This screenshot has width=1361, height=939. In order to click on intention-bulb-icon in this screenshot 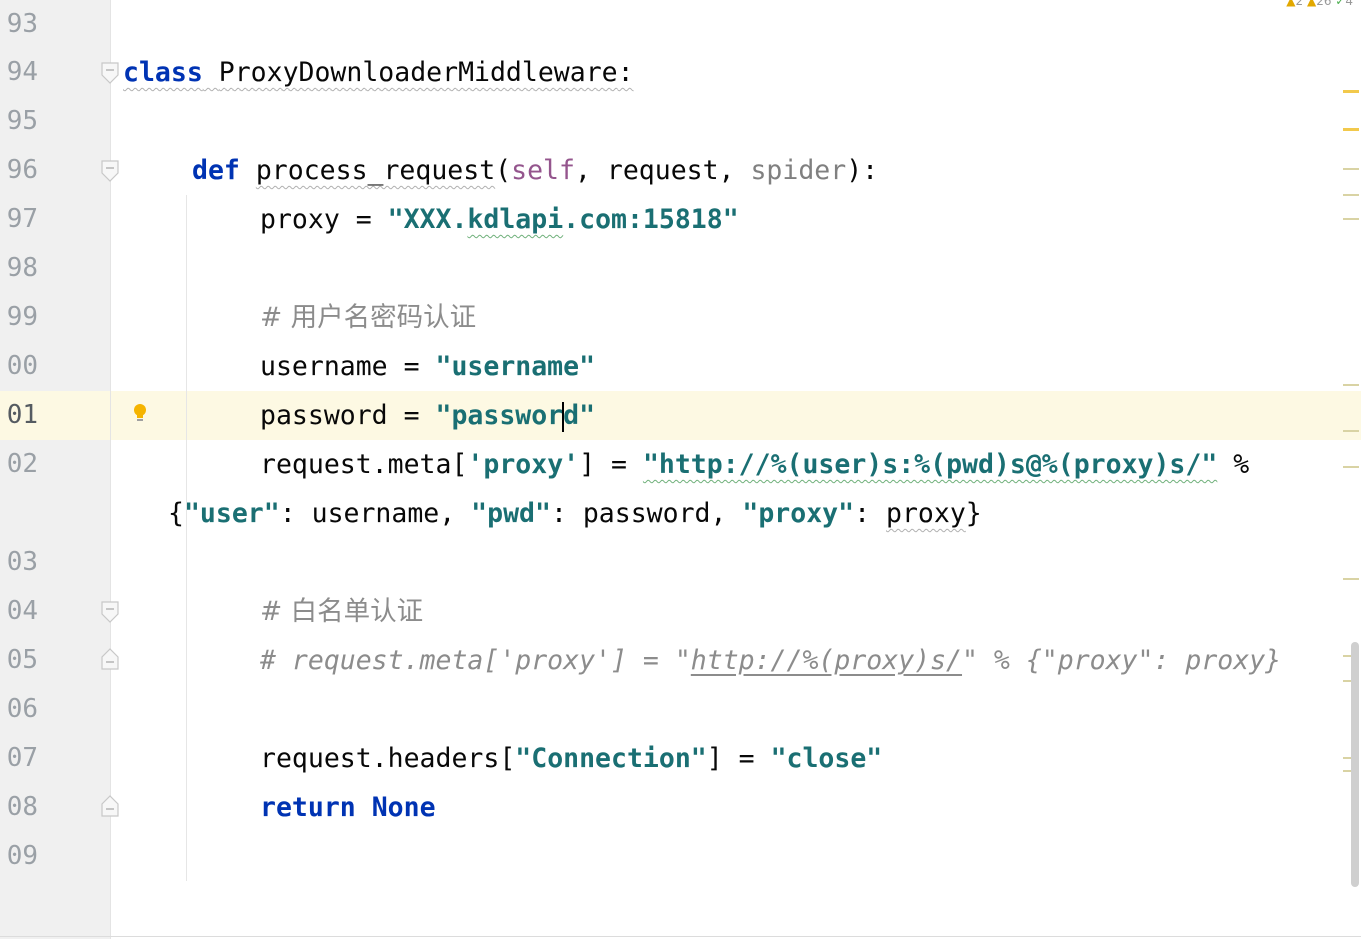, I will do `click(140, 412)`.